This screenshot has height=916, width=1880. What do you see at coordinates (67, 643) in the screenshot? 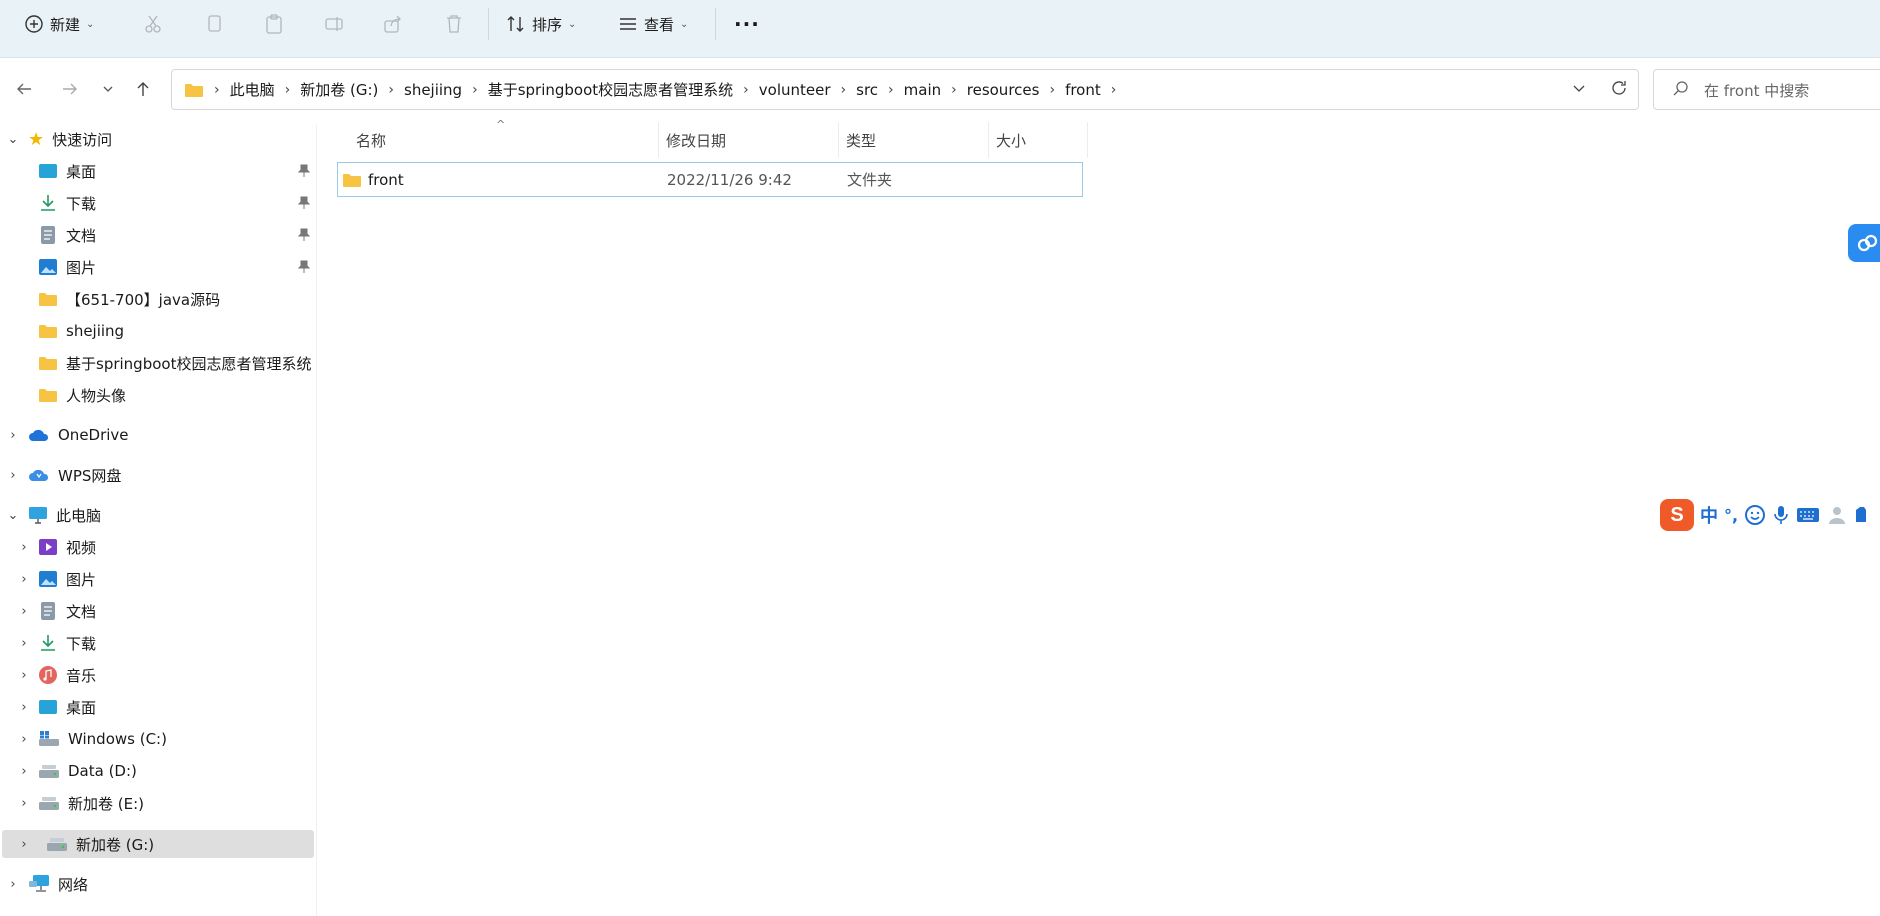
I see `sidebar-item-pc-downloads: 下载` at bounding box center [67, 643].